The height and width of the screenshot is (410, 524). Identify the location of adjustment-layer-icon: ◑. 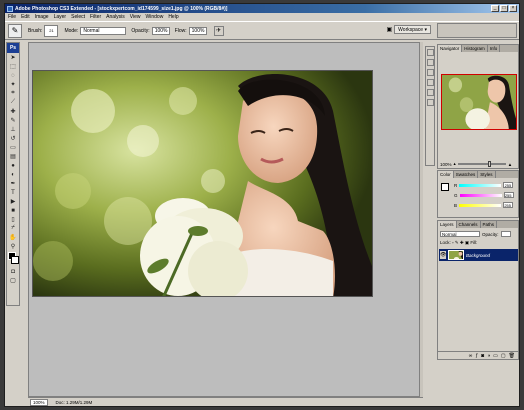
(488, 356).